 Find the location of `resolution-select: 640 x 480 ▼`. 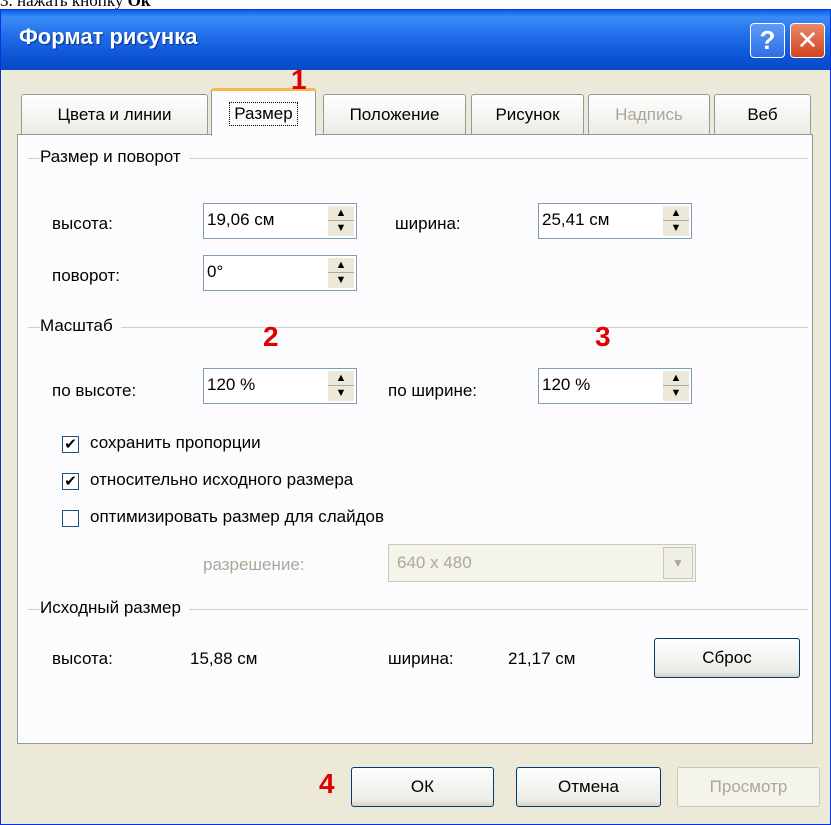

resolution-select: 640 x 480 ▼ is located at coordinates (542, 563).